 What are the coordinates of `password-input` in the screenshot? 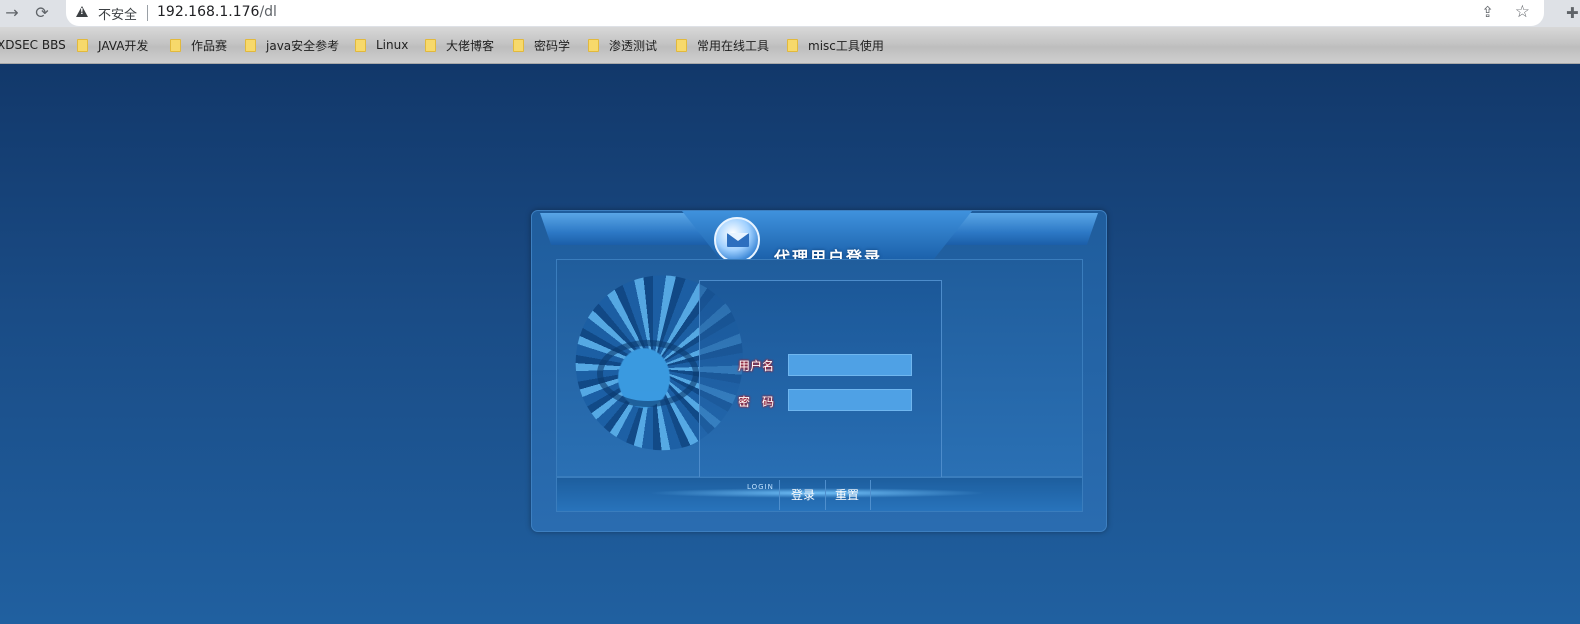 It's located at (850, 400).